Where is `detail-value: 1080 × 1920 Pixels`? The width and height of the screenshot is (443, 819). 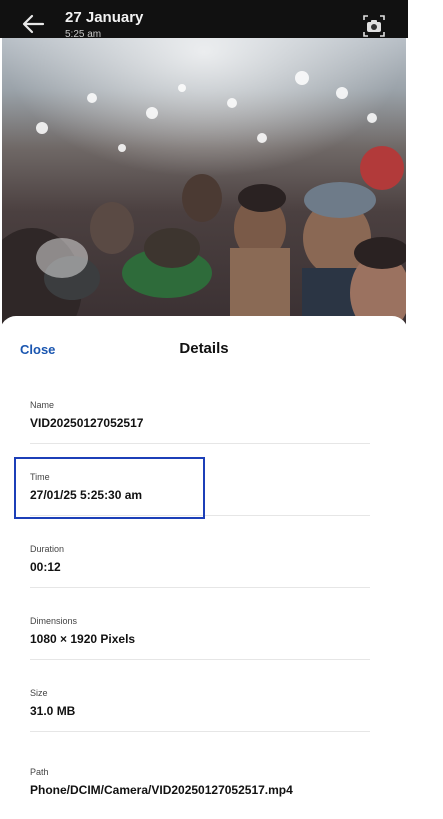
detail-value: 1080 × 1920 Pixels is located at coordinates (83, 639).